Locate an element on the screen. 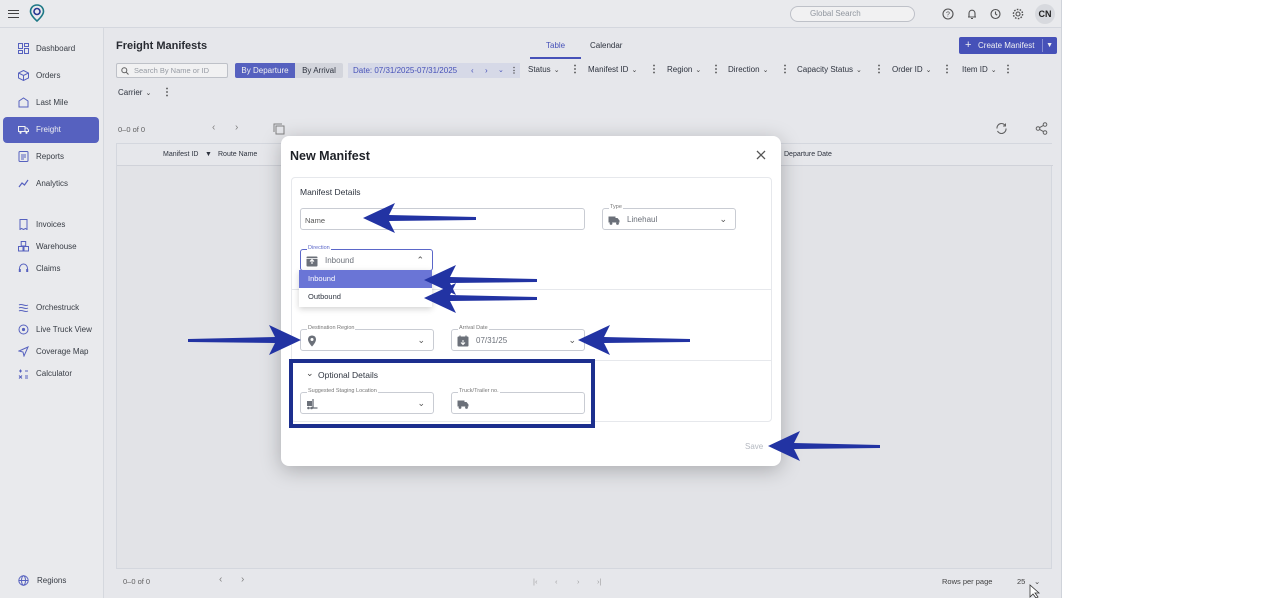 The image size is (1280, 598). mouse-cursor-icon is located at coordinates (1035, 591).